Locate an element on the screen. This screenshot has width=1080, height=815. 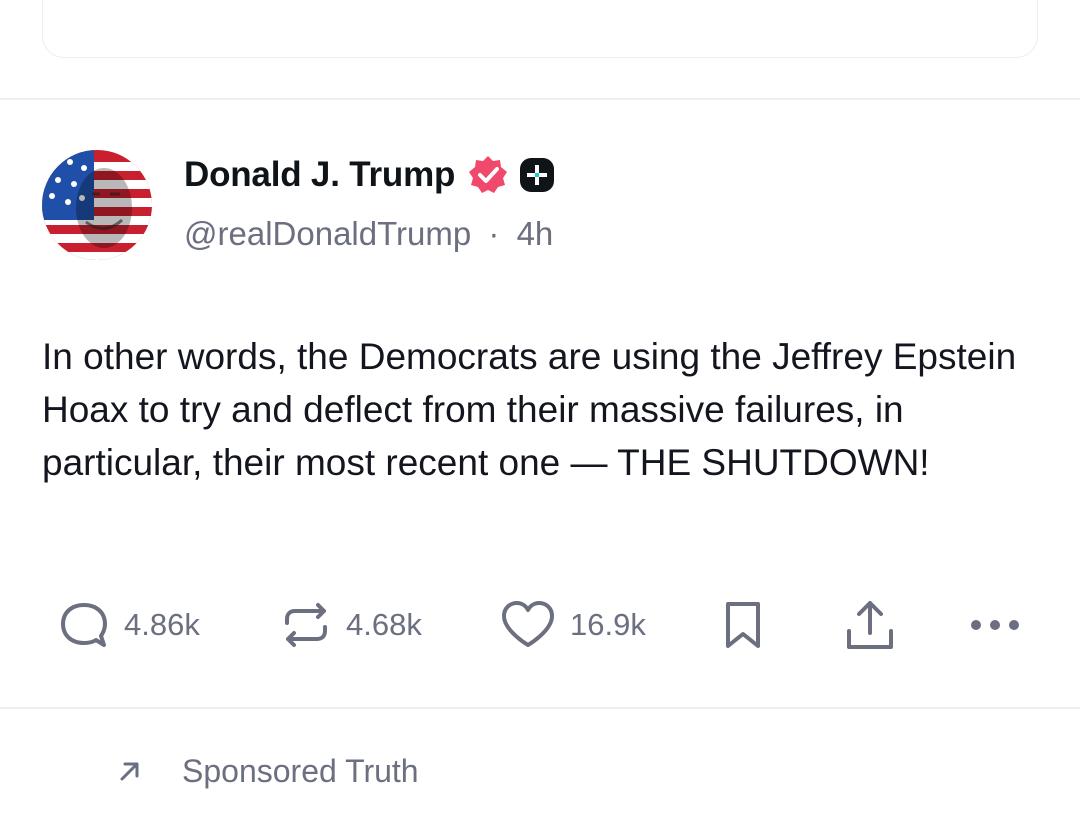
reply-button: 4.86k is located at coordinates (129, 625).